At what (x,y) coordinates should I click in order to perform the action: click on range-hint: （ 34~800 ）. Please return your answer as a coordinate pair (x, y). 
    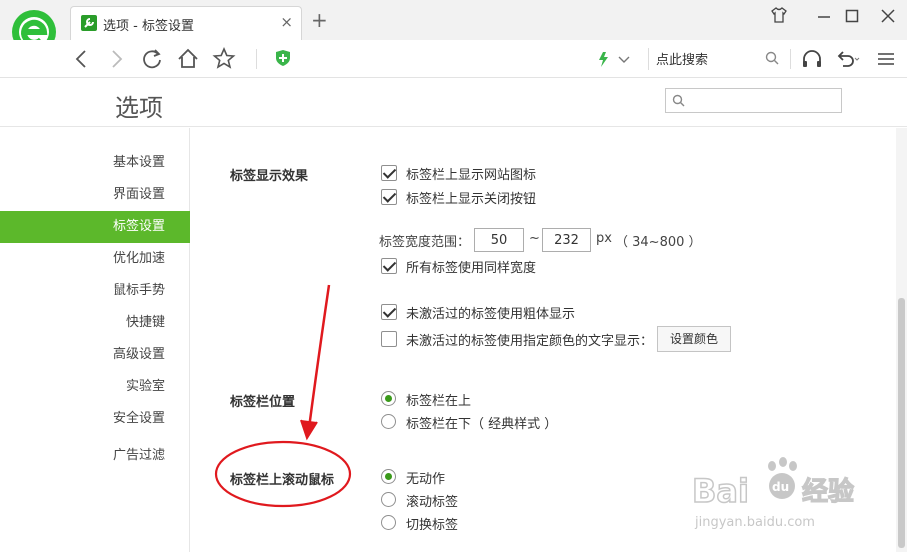
    Looking at the image, I should click on (658, 242).